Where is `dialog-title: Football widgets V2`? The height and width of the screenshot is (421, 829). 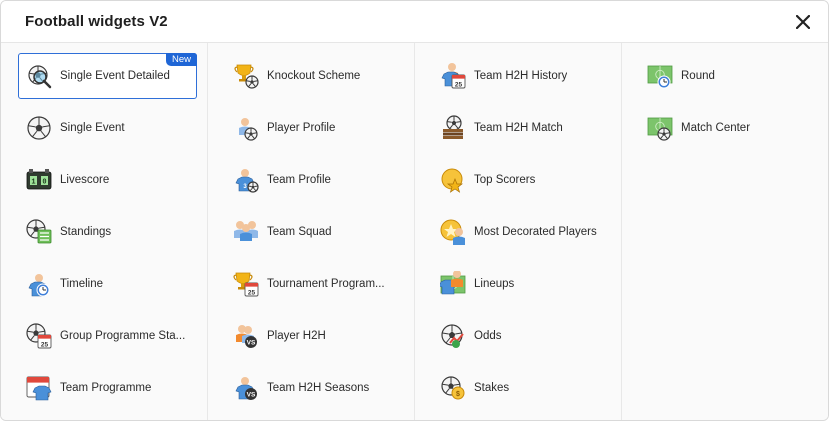
dialog-title: Football widgets V2 is located at coordinates (96, 21).